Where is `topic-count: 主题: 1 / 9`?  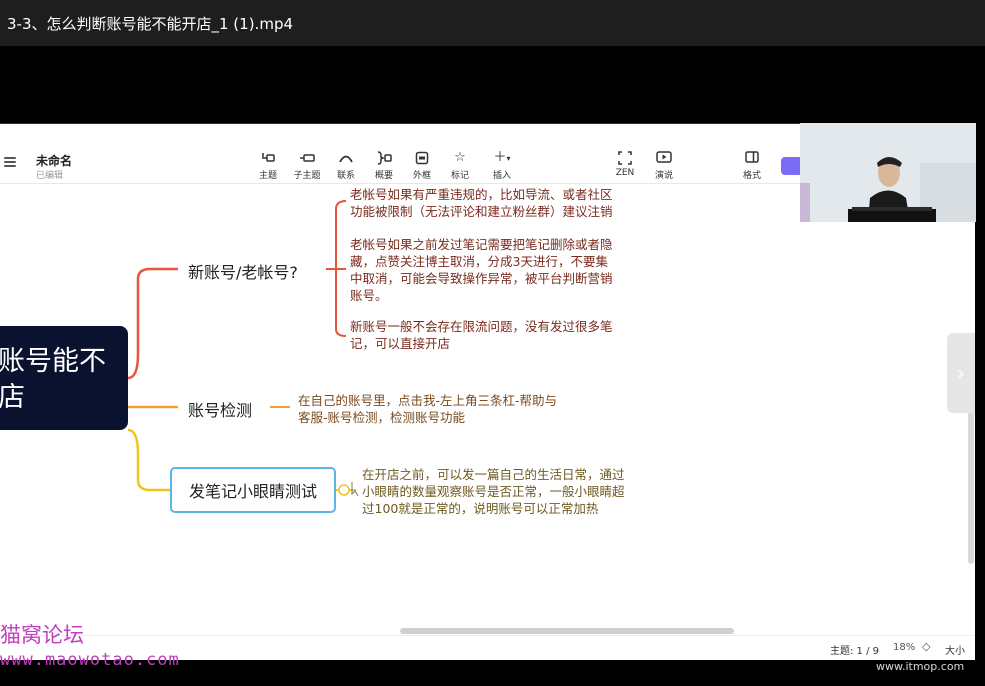
topic-count: 主题: 1 / 9 is located at coordinates (854, 651).